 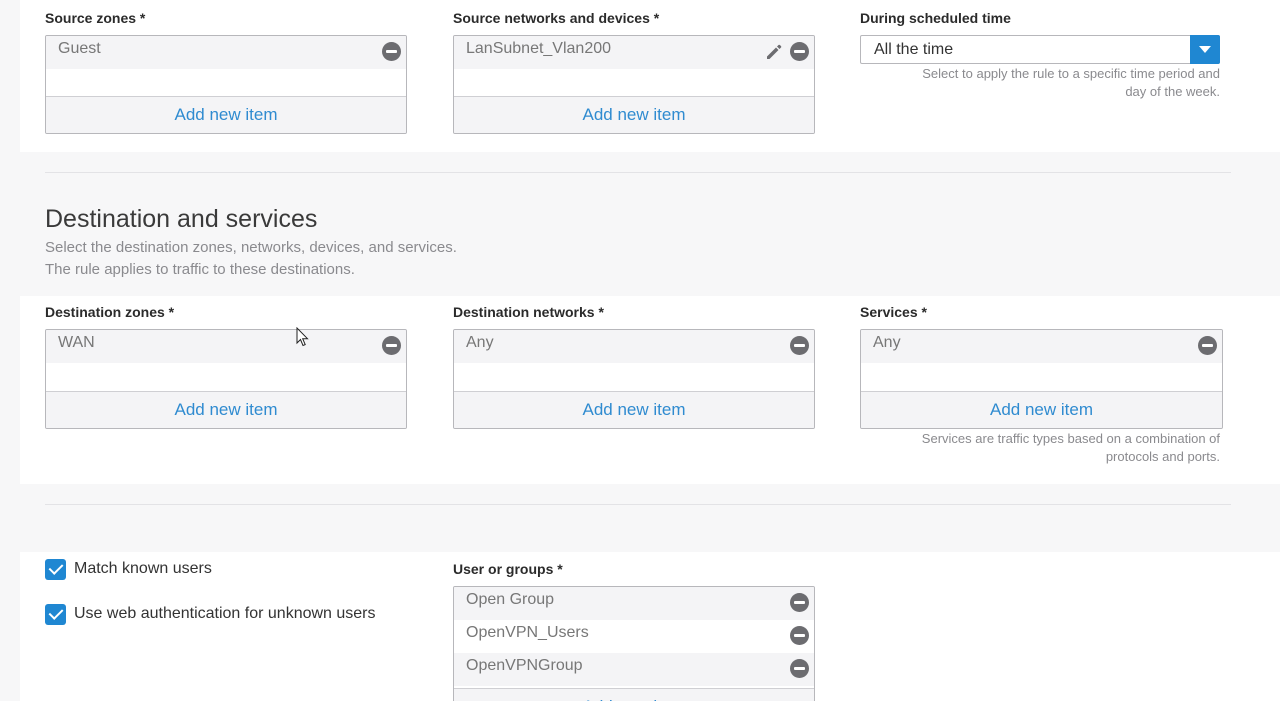 I want to click on schedule-select-value: All the time, so click(x=914, y=49).